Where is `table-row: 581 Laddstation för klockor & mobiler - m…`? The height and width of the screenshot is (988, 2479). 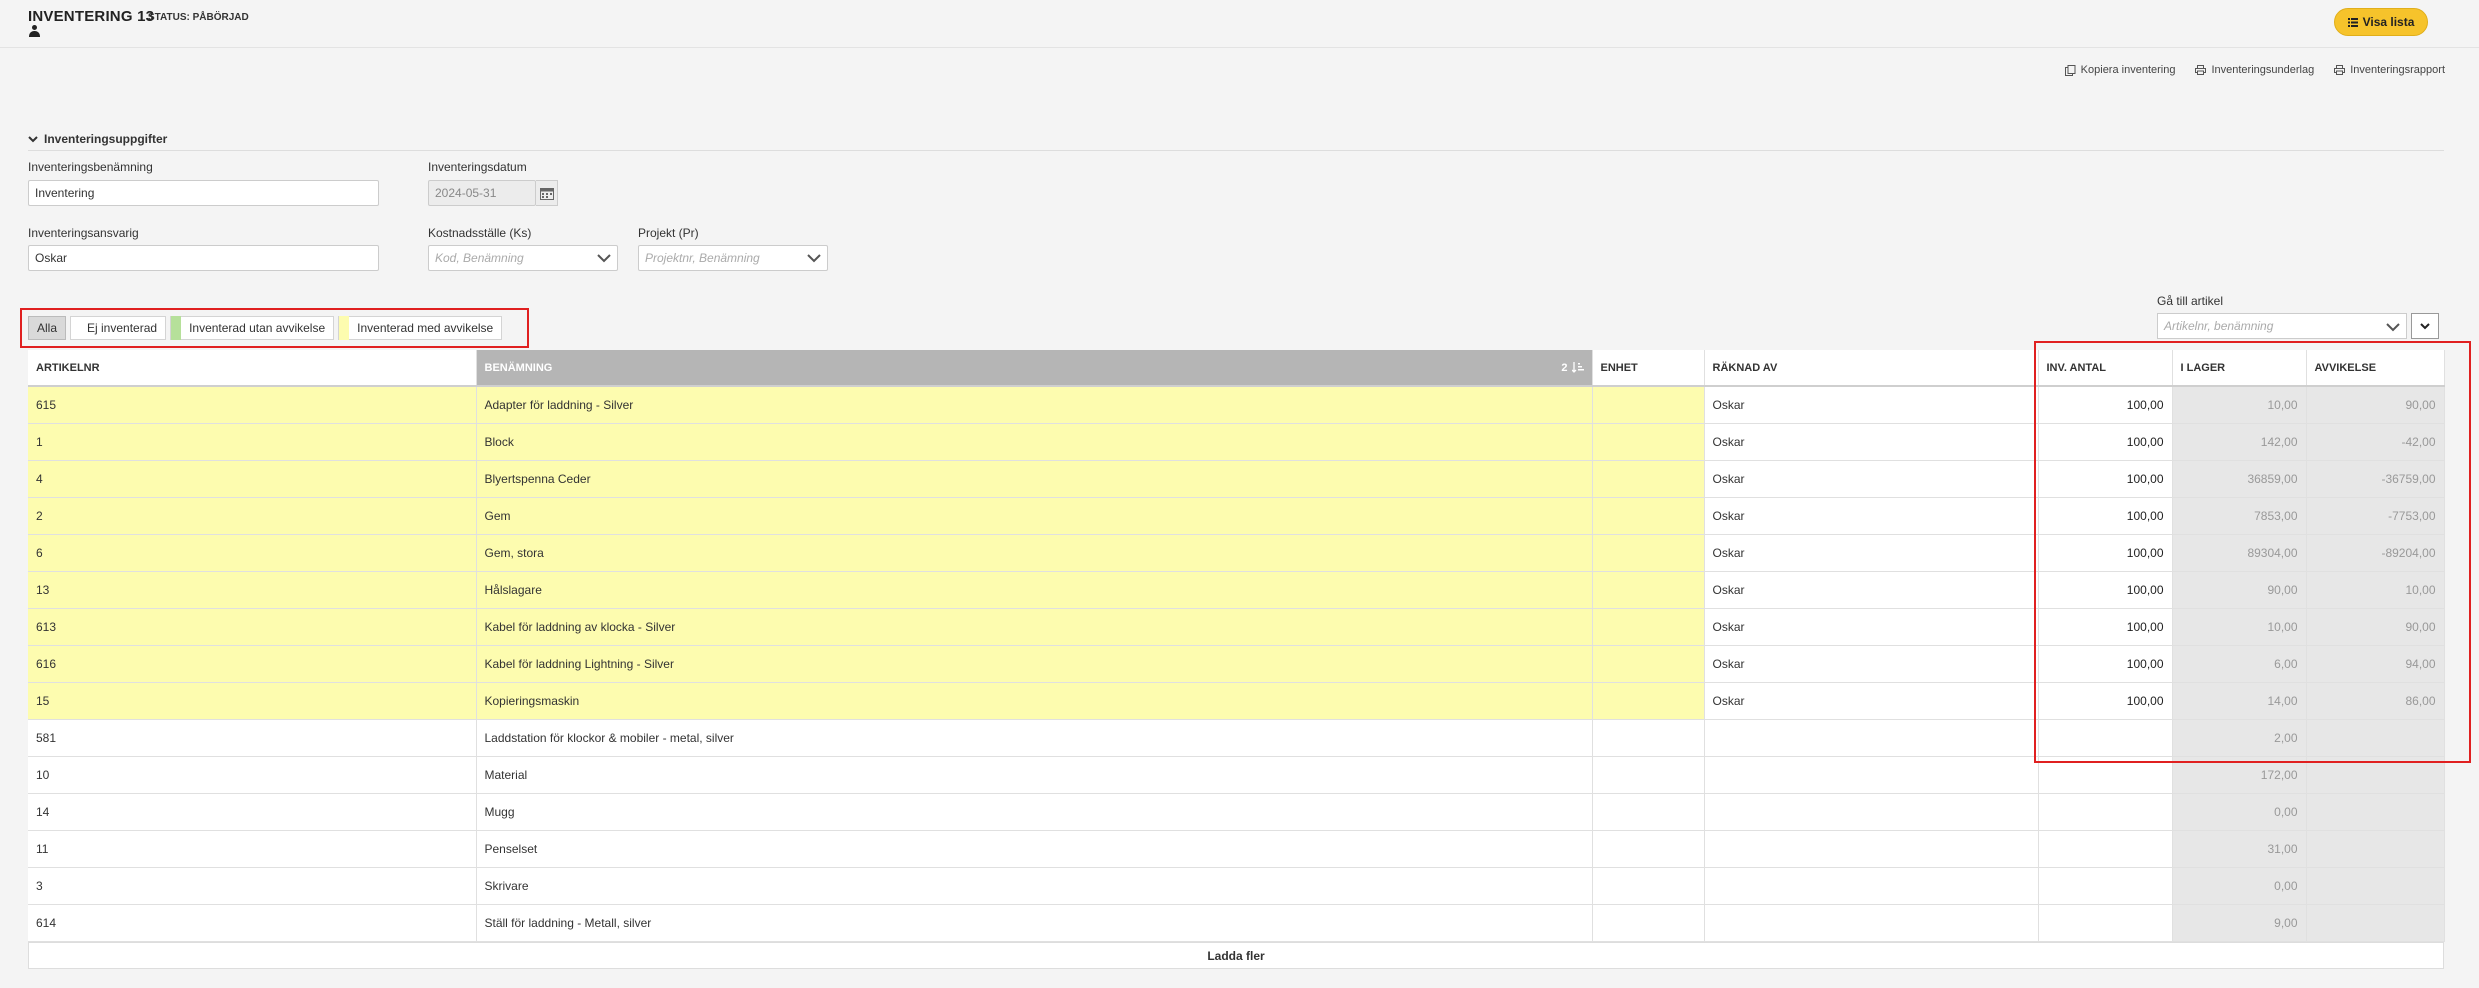
table-row: 581 Laddstation för klockor & mobiler - m… is located at coordinates (1236, 738).